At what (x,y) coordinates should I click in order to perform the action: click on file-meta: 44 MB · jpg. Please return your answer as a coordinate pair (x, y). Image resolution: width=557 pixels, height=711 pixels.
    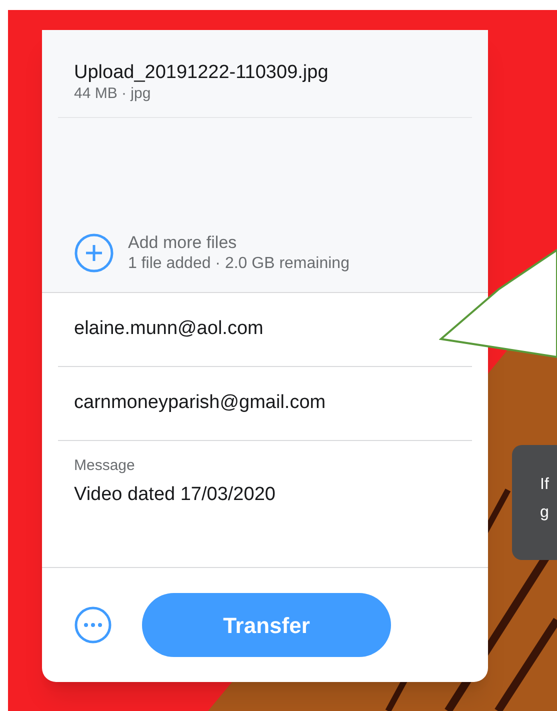
    Looking at the image, I should click on (113, 94).